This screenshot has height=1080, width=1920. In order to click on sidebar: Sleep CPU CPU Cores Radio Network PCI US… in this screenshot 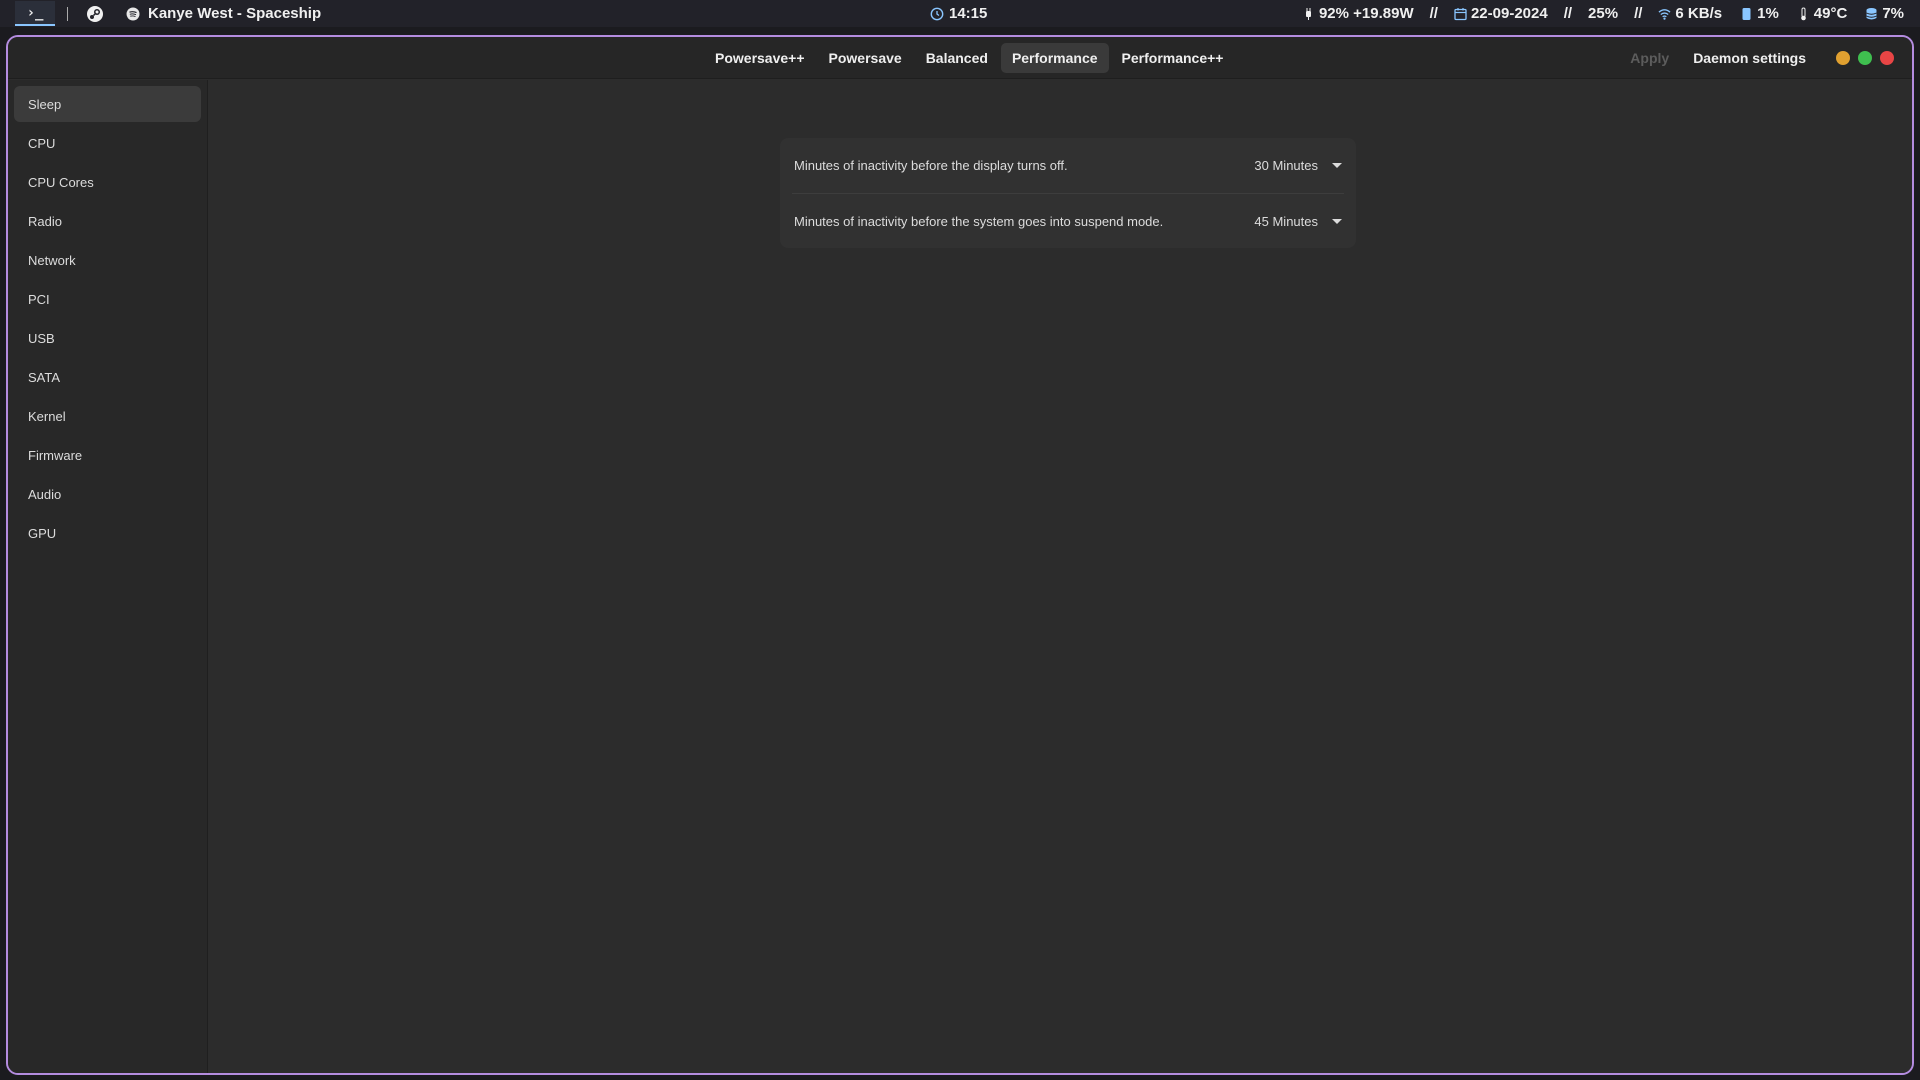, I will do `click(108, 576)`.